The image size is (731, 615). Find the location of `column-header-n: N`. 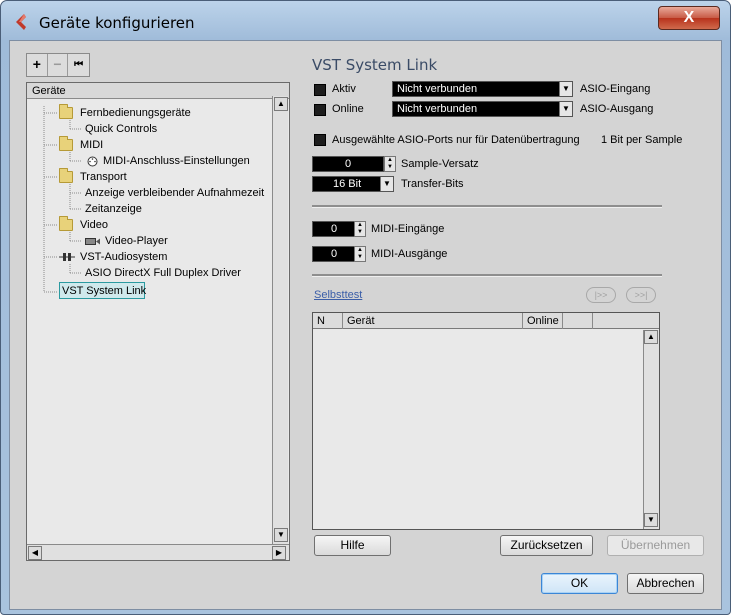

column-header-n: N is located at coordinates (328, 321).